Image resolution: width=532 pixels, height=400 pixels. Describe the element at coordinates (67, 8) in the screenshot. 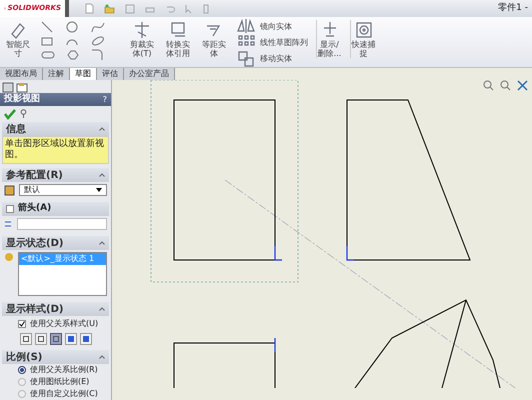

I see `menu-toggle` at that location.